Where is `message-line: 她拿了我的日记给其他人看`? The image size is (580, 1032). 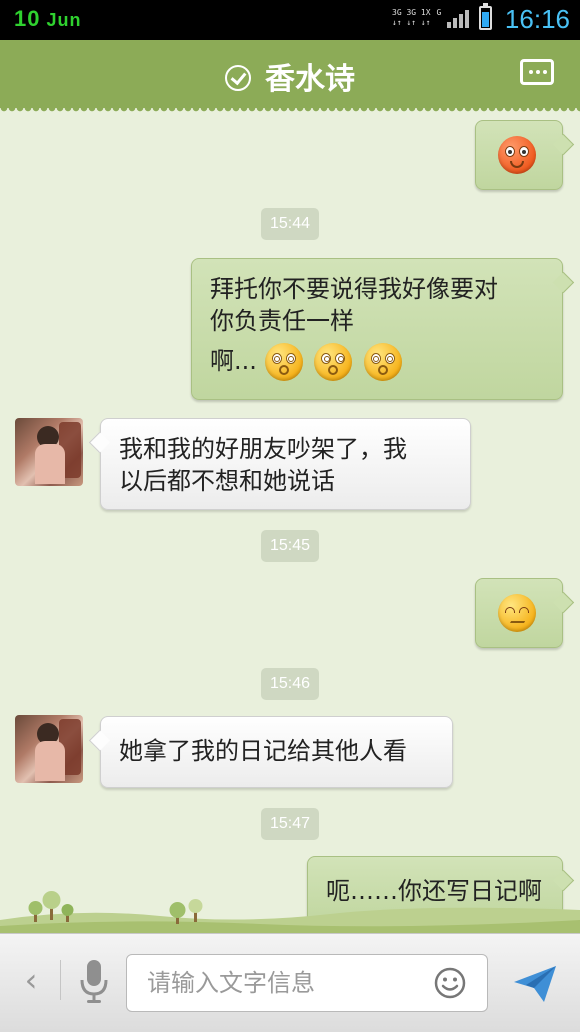
message-line: 她拿了我的日记给其他人看 is located at coordinates (263, 751).